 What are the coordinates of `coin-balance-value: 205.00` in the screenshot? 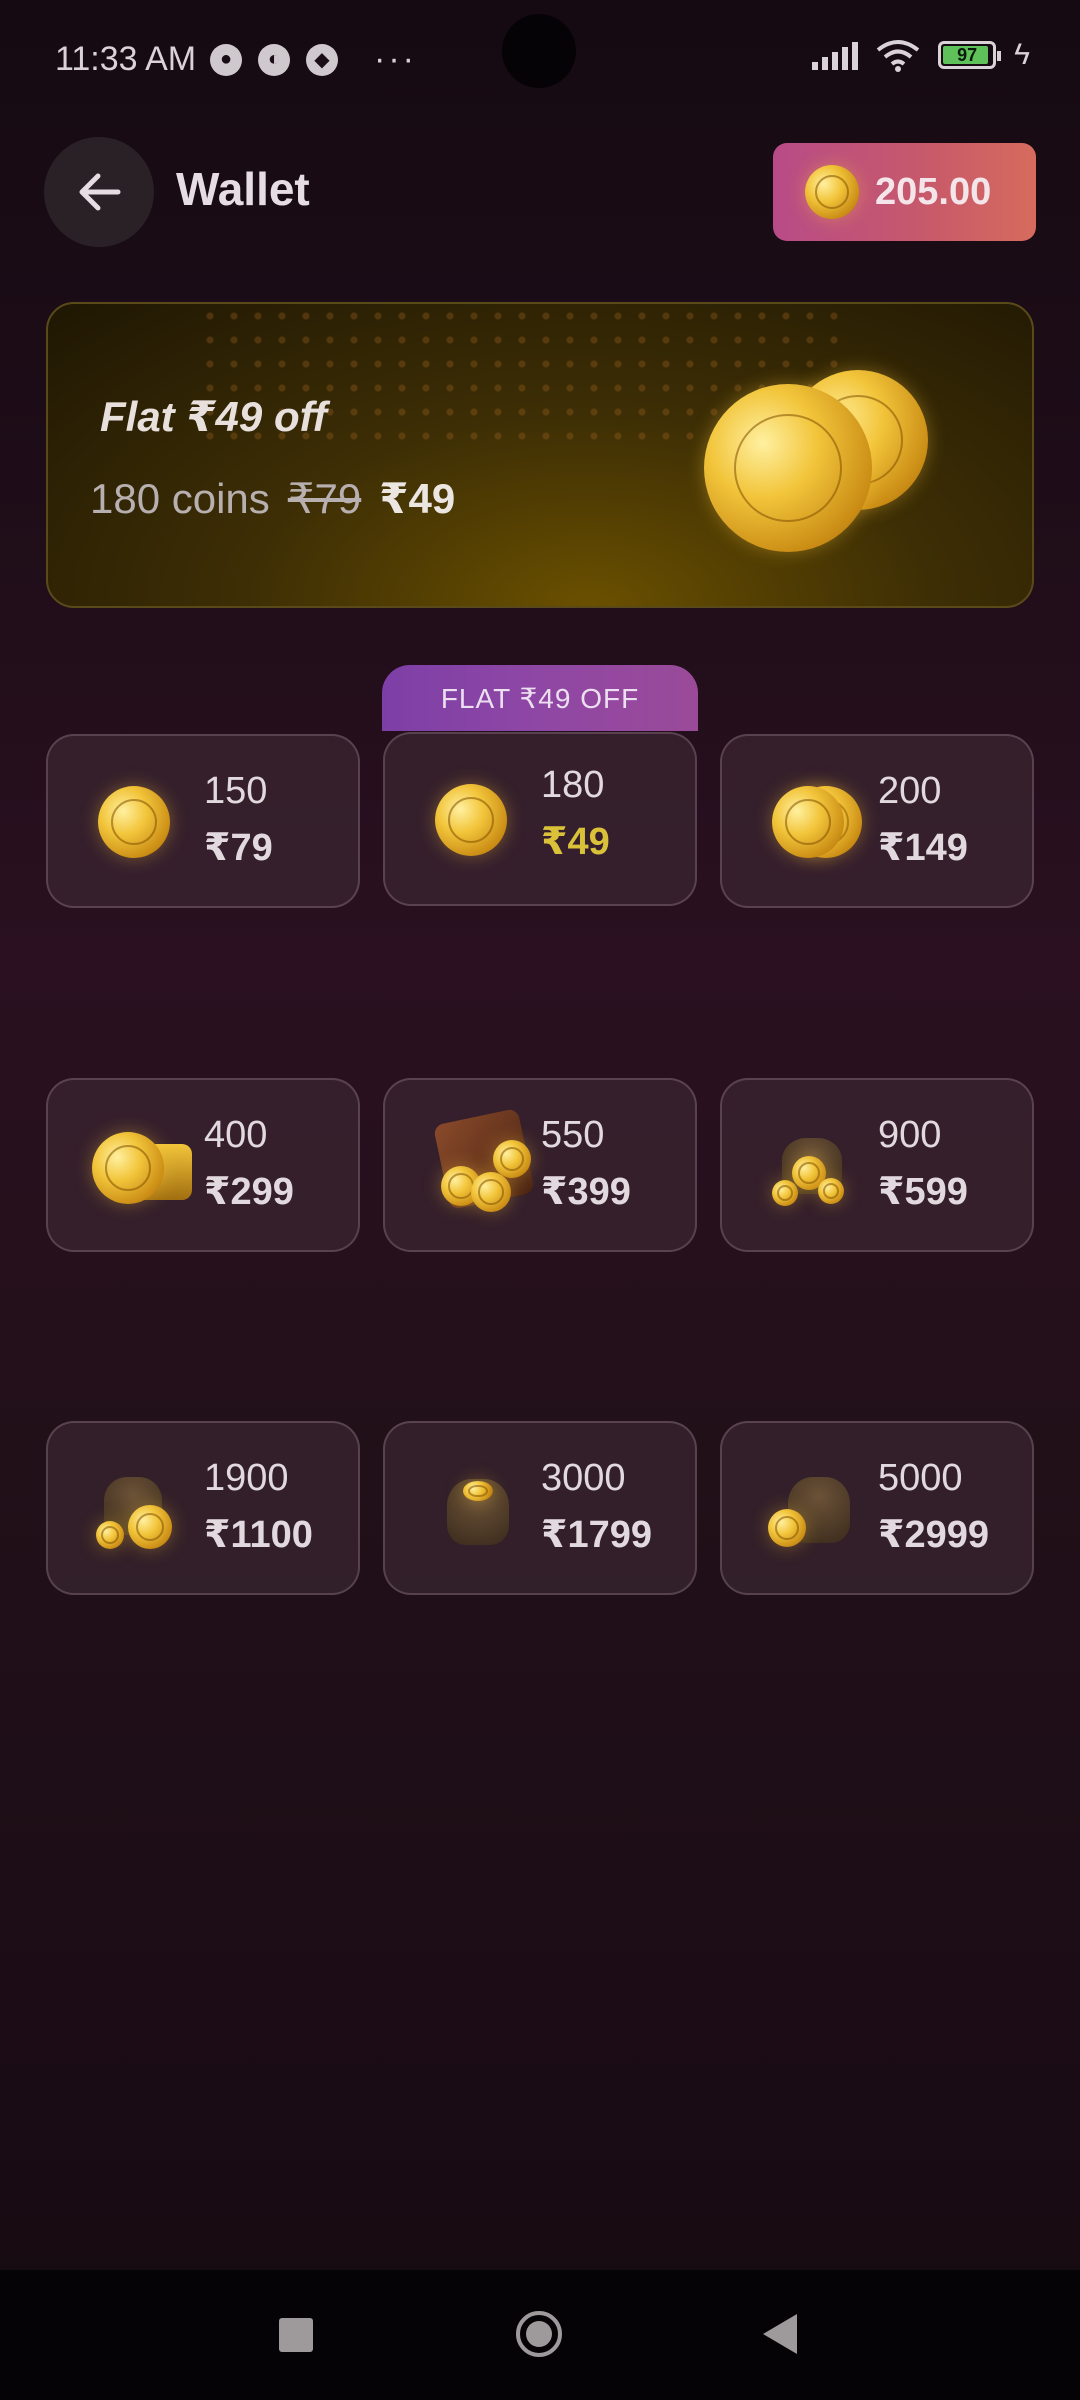 It's located at (933, 191).